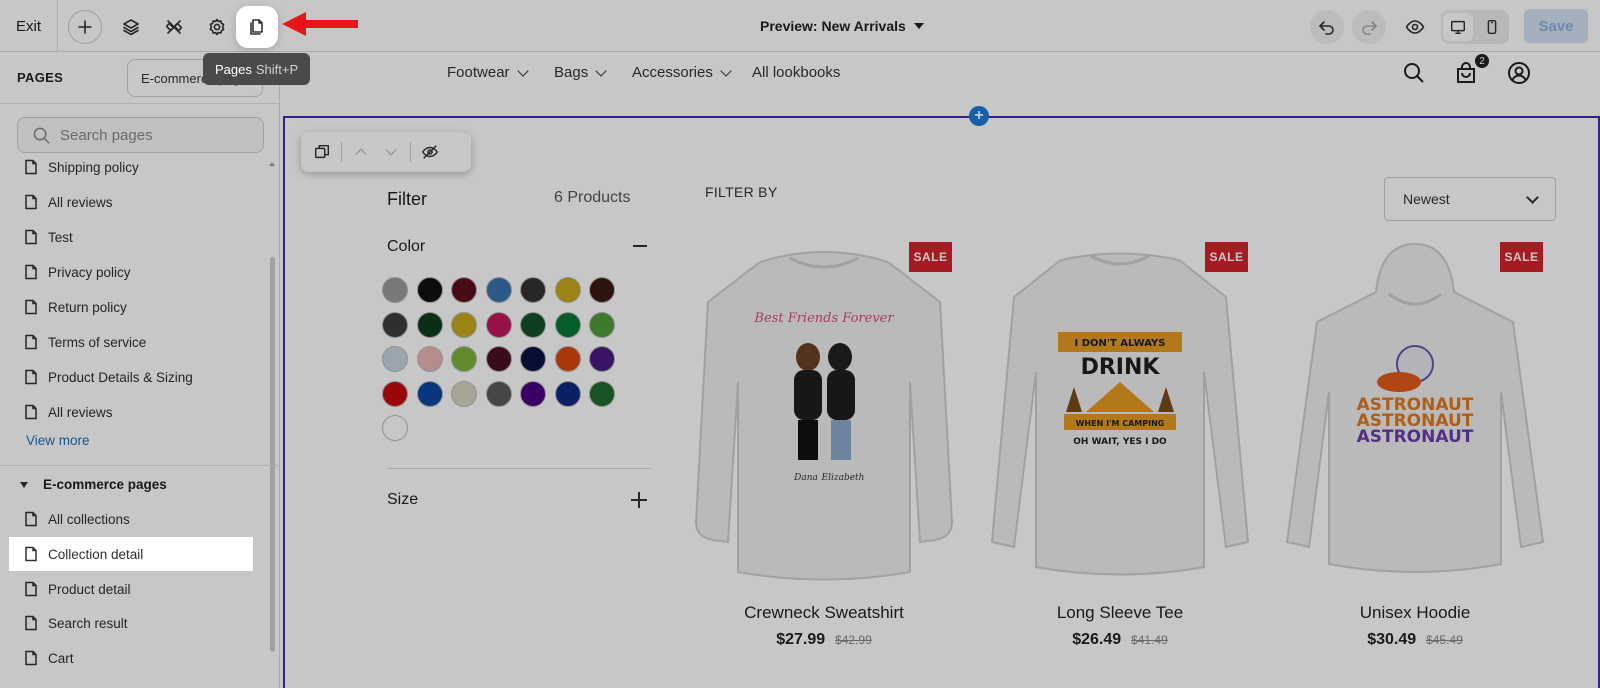 The width and height of the screenshot is (1600, 688). Describe the element at coordinates (131, 27) in the screenshot. I see `layers-button` at that location.